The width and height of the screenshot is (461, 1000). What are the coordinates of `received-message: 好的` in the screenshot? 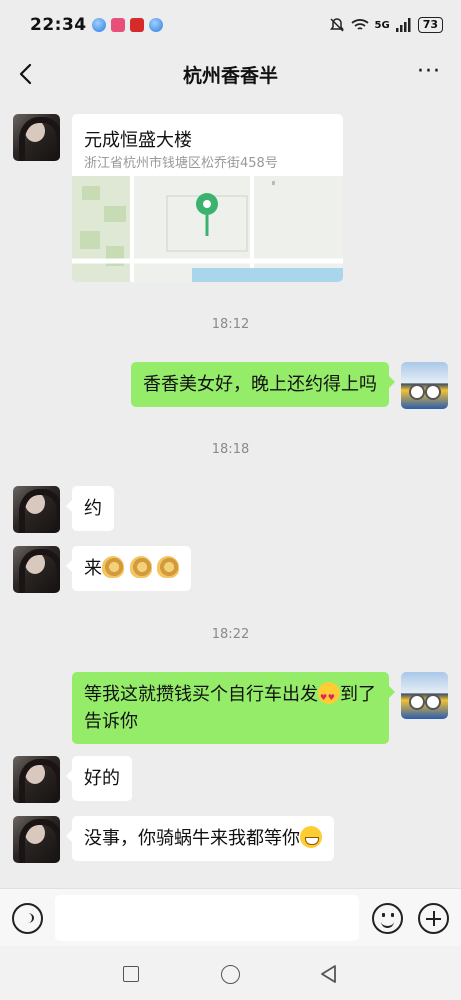 It's located at (99, 778).